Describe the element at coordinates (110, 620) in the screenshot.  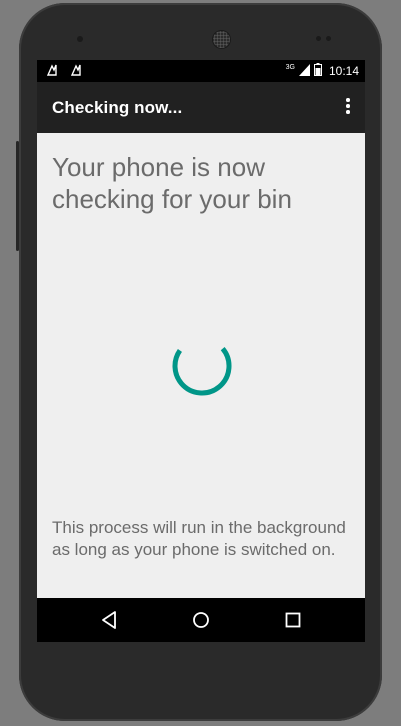
I see `back-icon` at that location.